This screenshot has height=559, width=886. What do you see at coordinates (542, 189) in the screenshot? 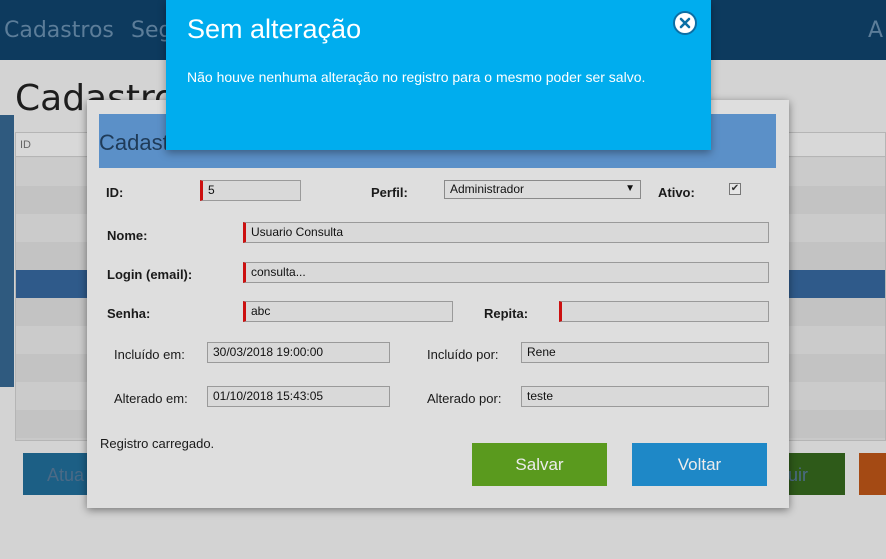
I see `perfil-select: Administrador ▼` at bounding box center [542, 189].